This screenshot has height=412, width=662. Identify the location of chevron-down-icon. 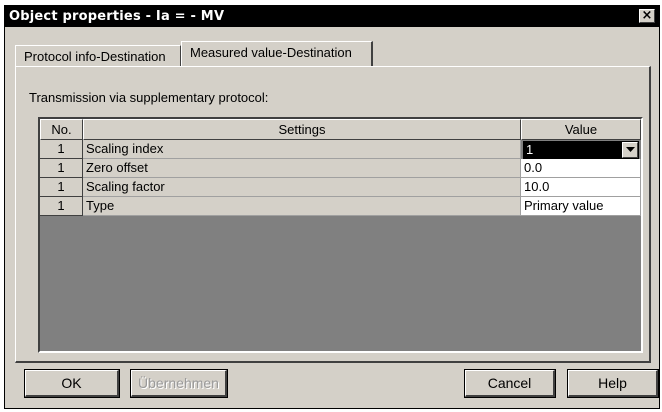
(630, 149).